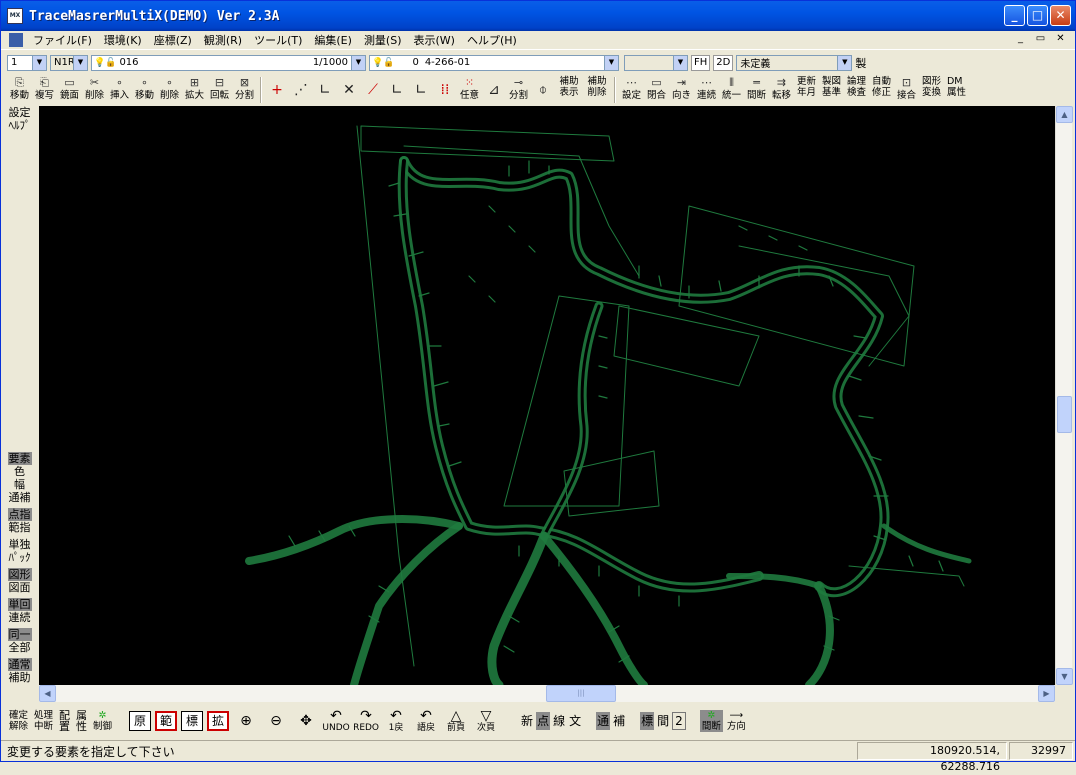  Describe the element at coordinates (881, 90) in the screenshot. I see `auto-fix-button: 自動 修正` at that location.